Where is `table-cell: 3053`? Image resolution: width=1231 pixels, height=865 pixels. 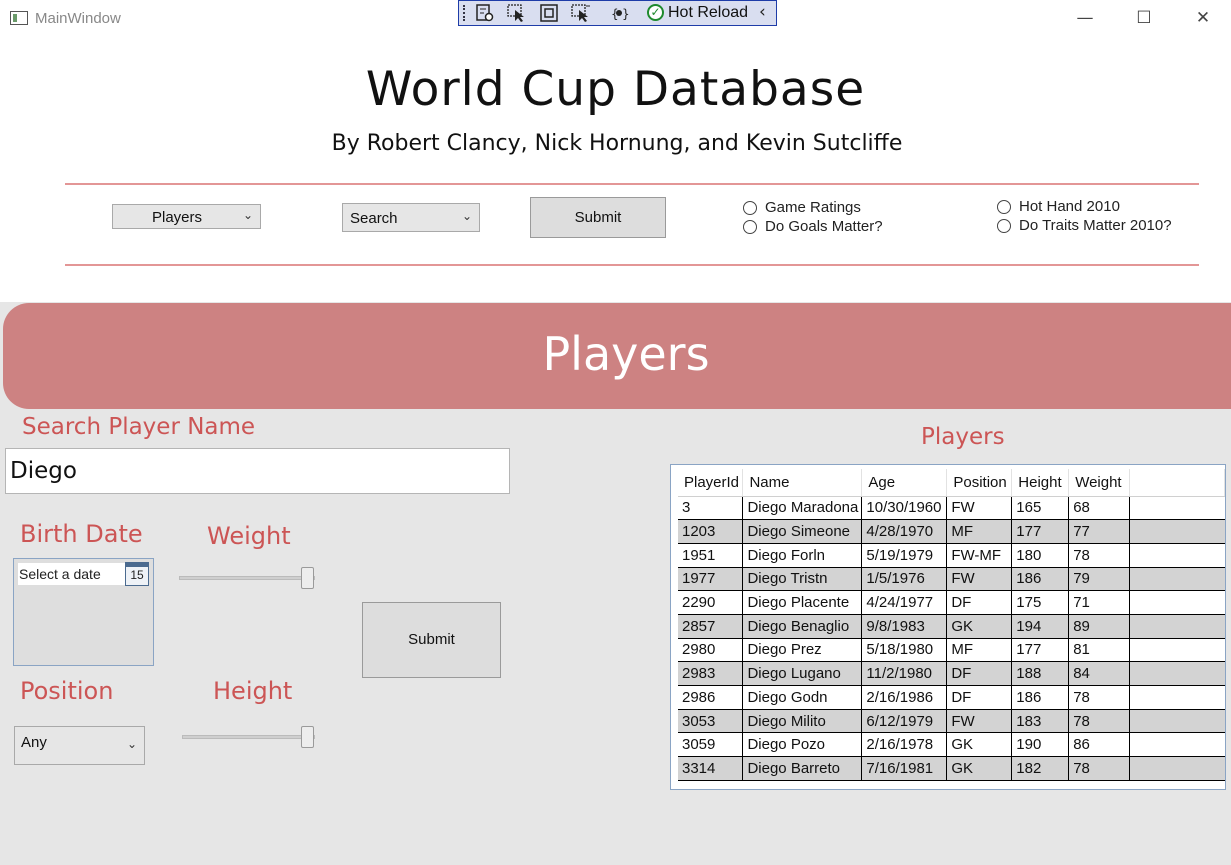 table-cell: 3053 is located at coordinates (711, 721).